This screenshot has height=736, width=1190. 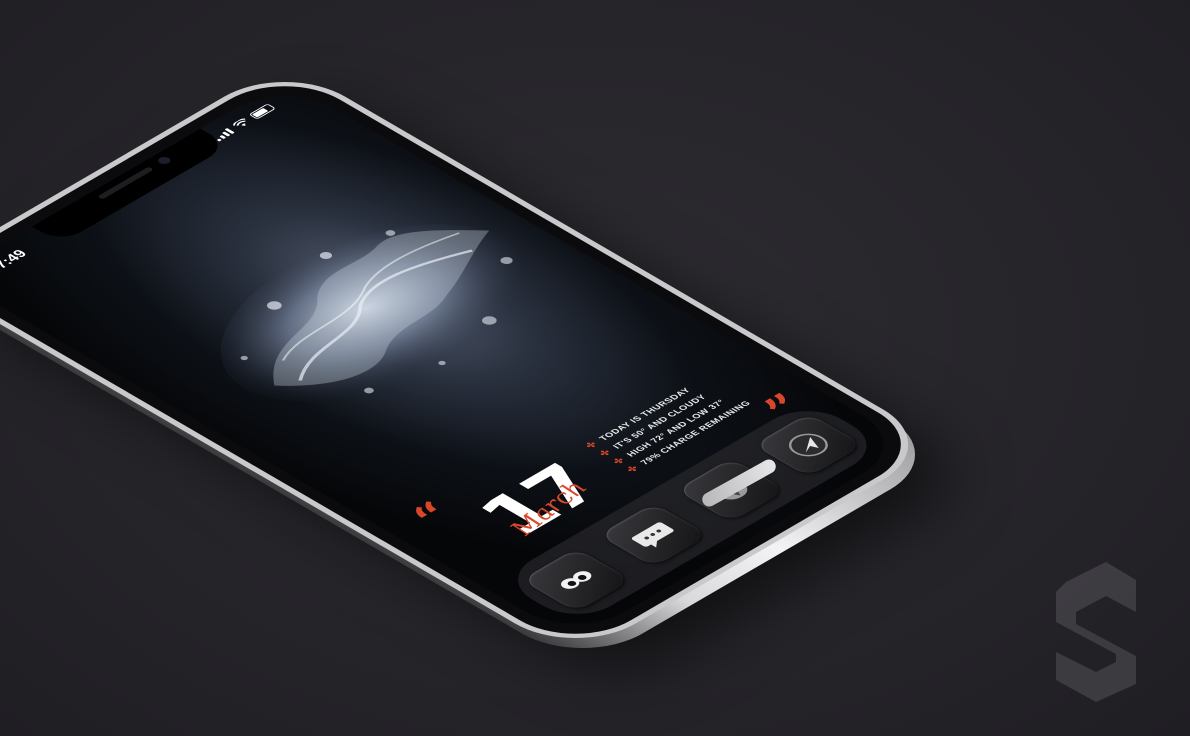 I want to click on status-icons, so click(x=244, y=122).